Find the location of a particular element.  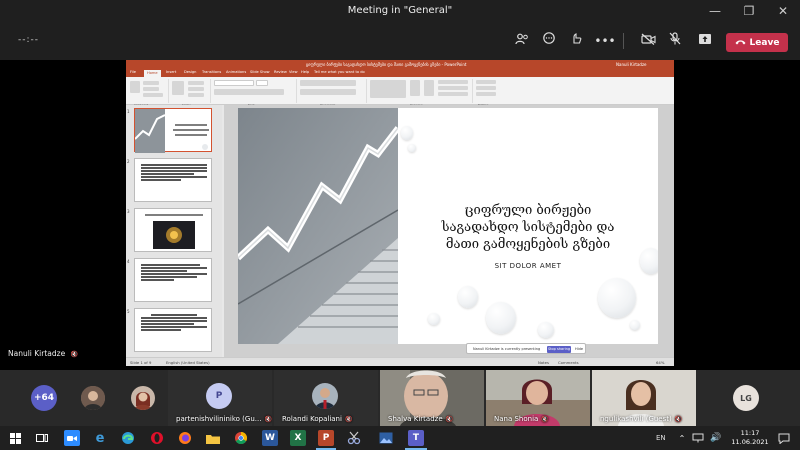

presenter-label: Nanuli Kirtadze 🔇 is located at coordinates (43, 353).